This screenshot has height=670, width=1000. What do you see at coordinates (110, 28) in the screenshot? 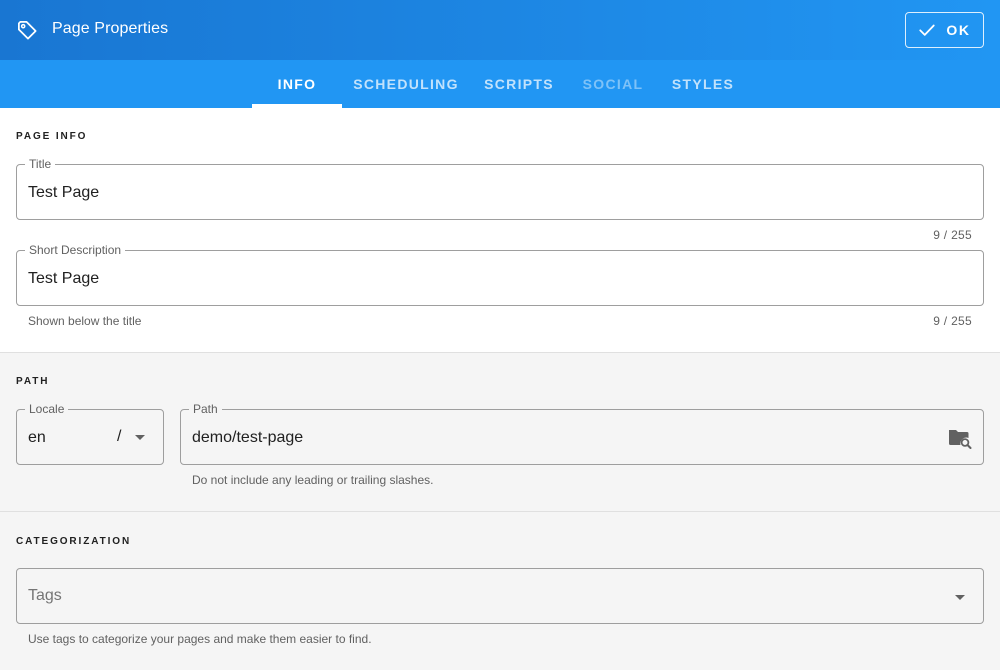
I see `dialog-title: Page Properties` at bounding box center [110, 28].